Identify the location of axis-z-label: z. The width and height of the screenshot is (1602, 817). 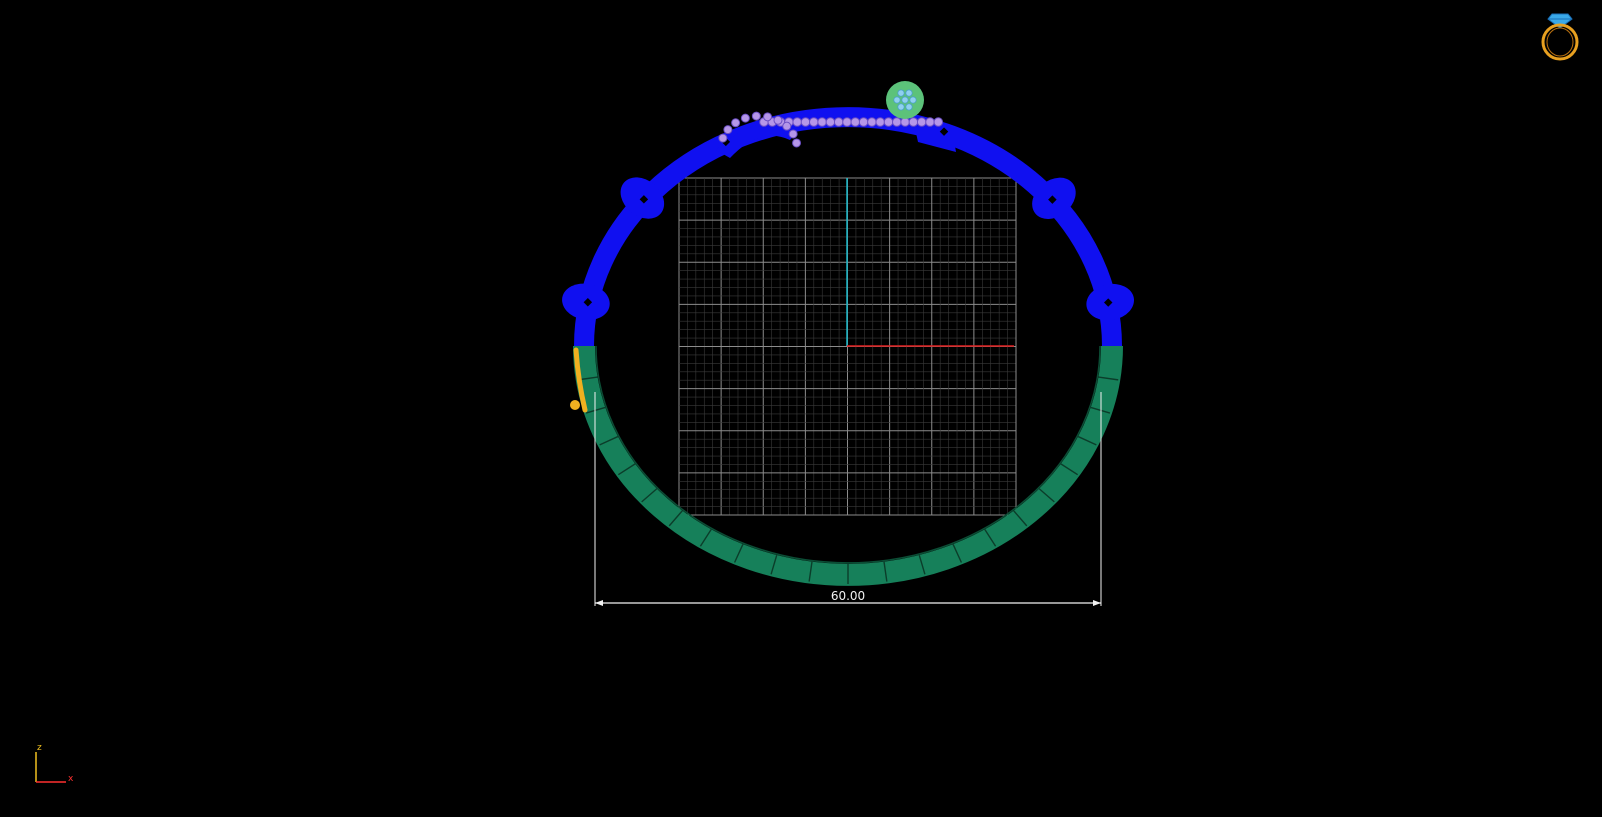
(39, 748).